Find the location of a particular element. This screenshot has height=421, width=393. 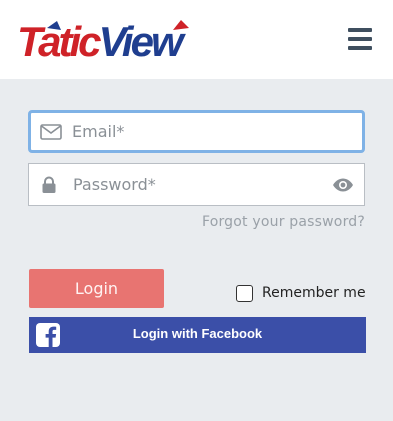

email-field is located at coordinates (196, 131).